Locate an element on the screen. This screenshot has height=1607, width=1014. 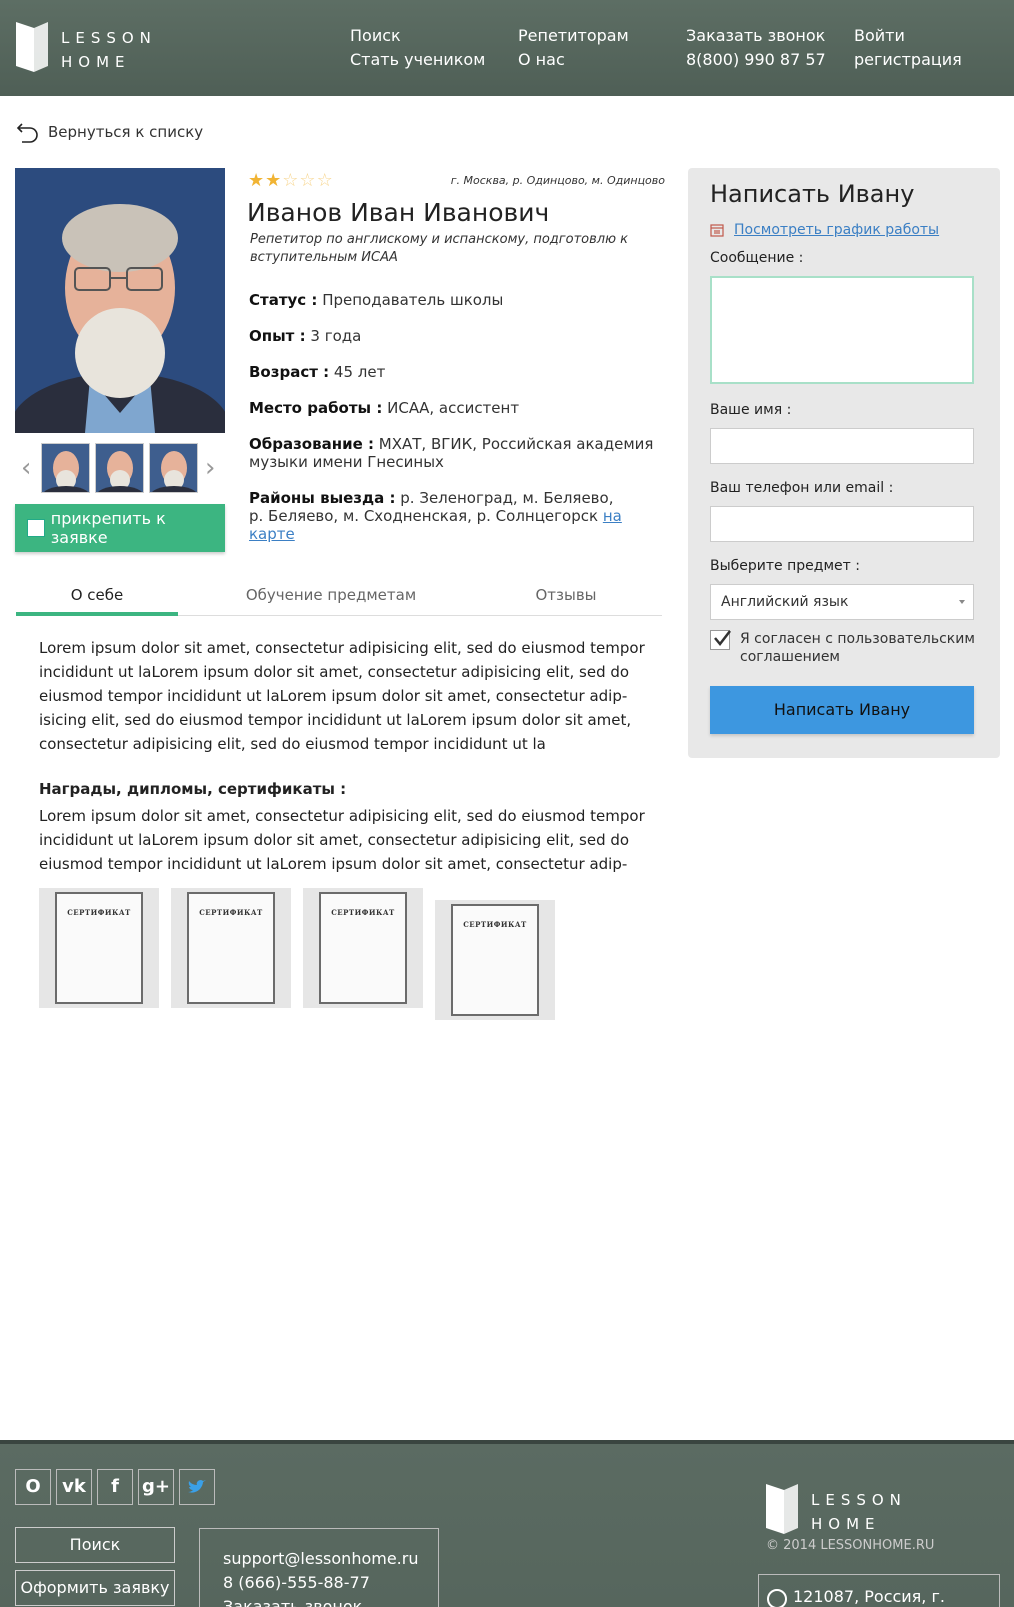
nav-group-4: Войти регистрация is located at coordinates (908, 48).